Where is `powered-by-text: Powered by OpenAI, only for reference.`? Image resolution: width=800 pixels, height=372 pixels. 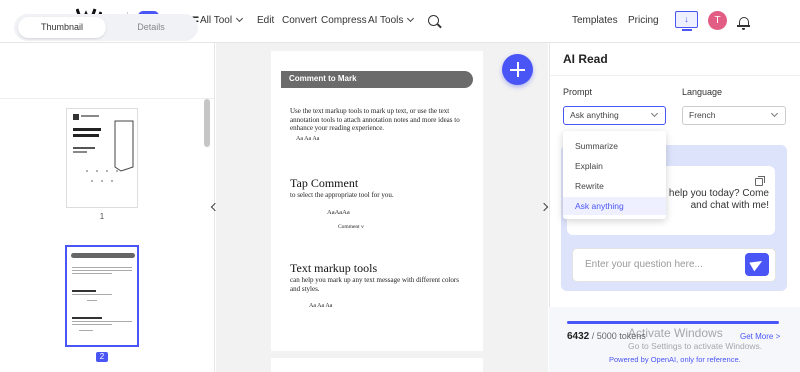
powered-by-text: Powered by OpenAI, only for reference. is located at coordinates (675, 359).